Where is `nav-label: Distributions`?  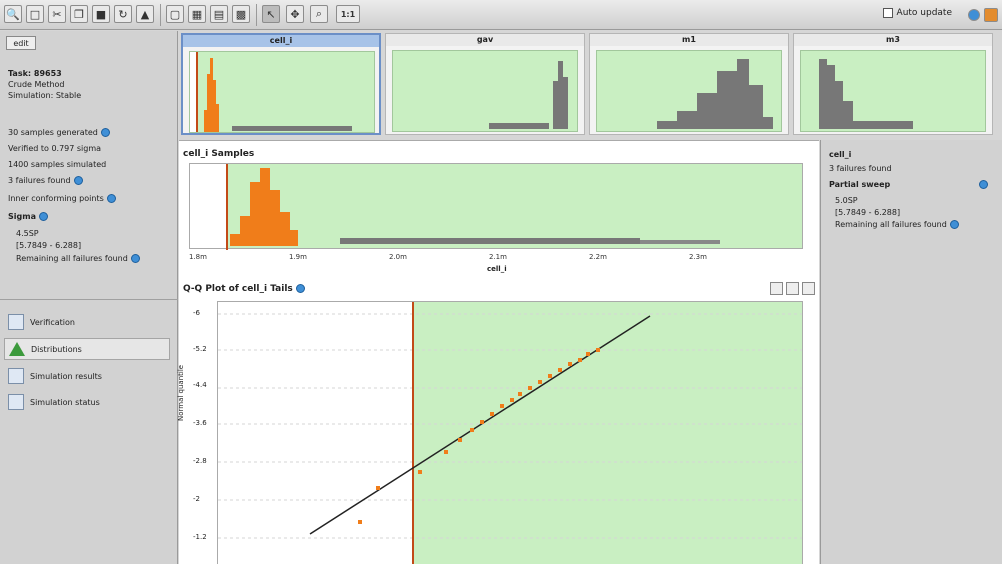
nav-label: Distributions is located at coordinates (56, 349).